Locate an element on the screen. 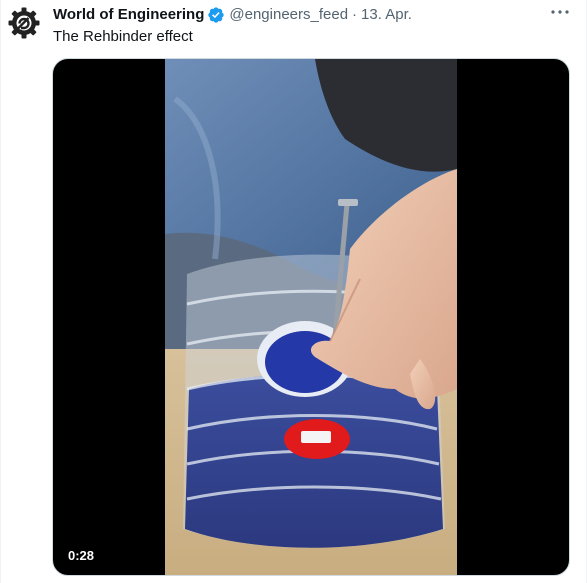 Image resolution: width=587 pixels, height=583 pixels. more-horizontal-icon is located at coordinates (560, 14).